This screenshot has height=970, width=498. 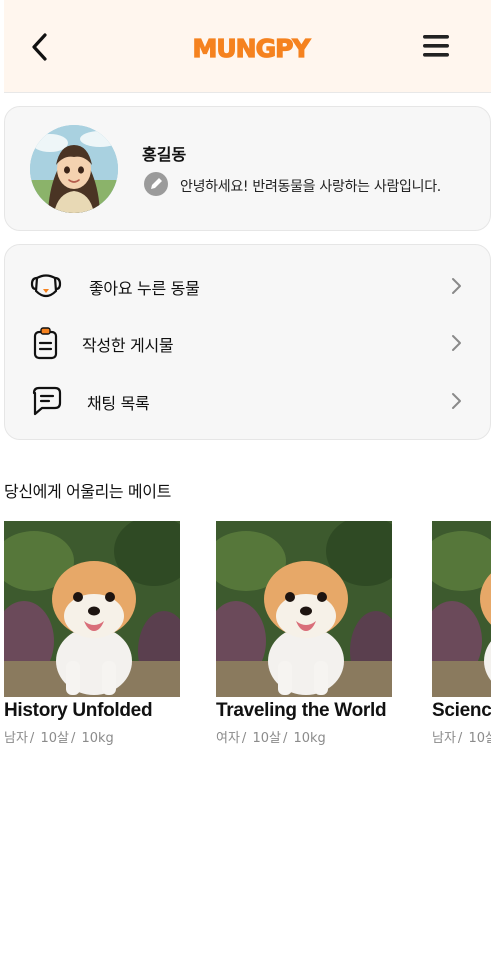 I want to click on back-button, so click(x=40, y=47).